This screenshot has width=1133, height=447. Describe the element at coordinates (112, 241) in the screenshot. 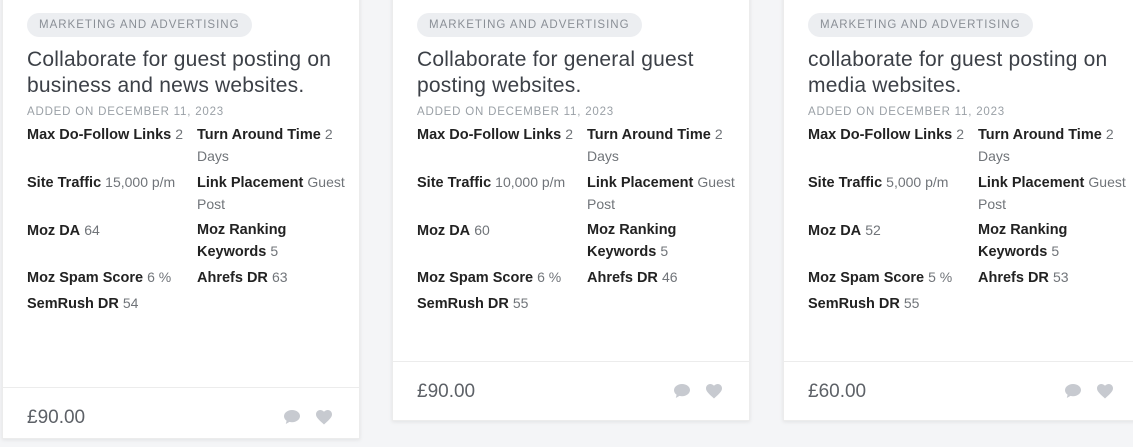

I see `stat-item: Moz DA 64` at that location.